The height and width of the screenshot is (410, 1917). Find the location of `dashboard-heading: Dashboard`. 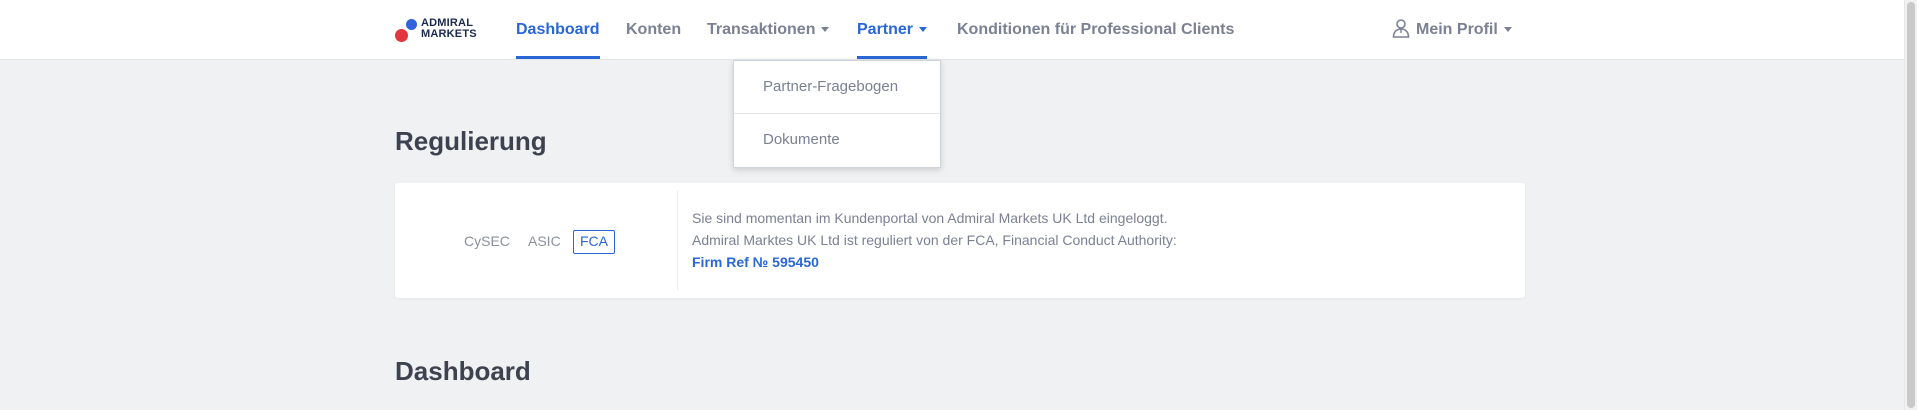

dashboard-heading: Dashboard is located at coordinates (463, 371).